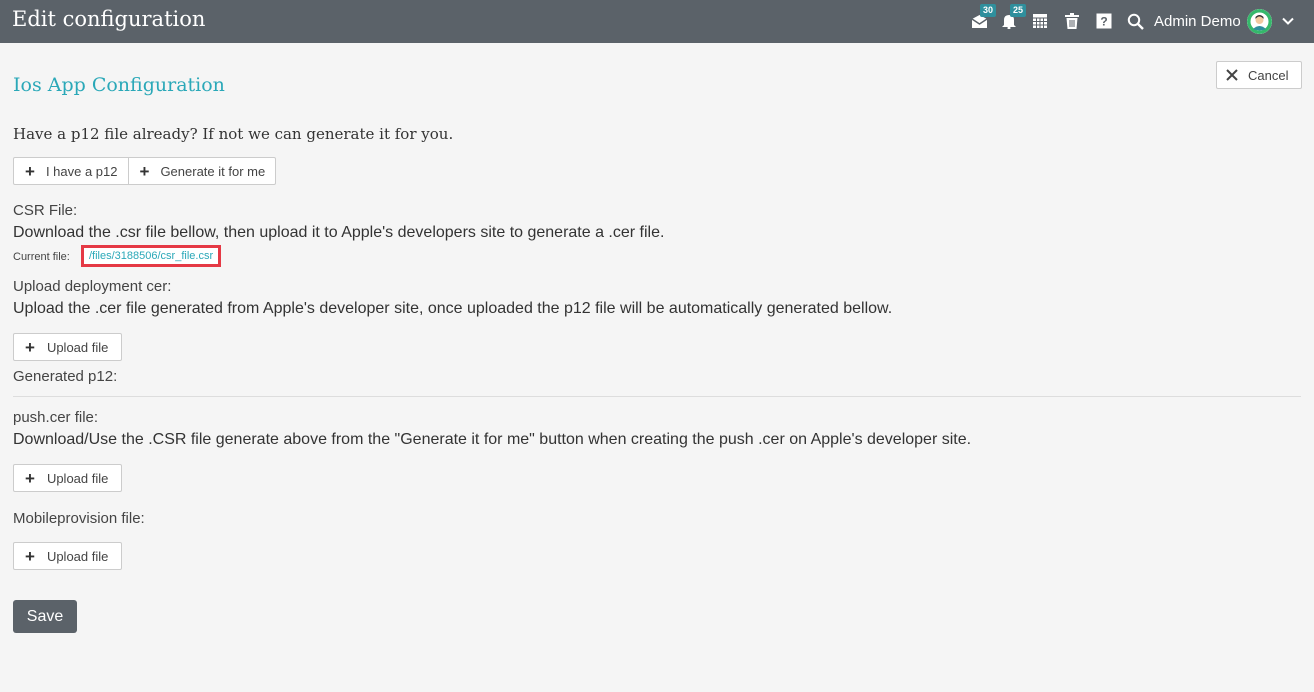 This screenshot has width=1314, height=692. Describe the element at coordinates (657, 21) in the screenshot. I see `top-bar: Edit configuration 30 25 ? Admin Demo` at that location.